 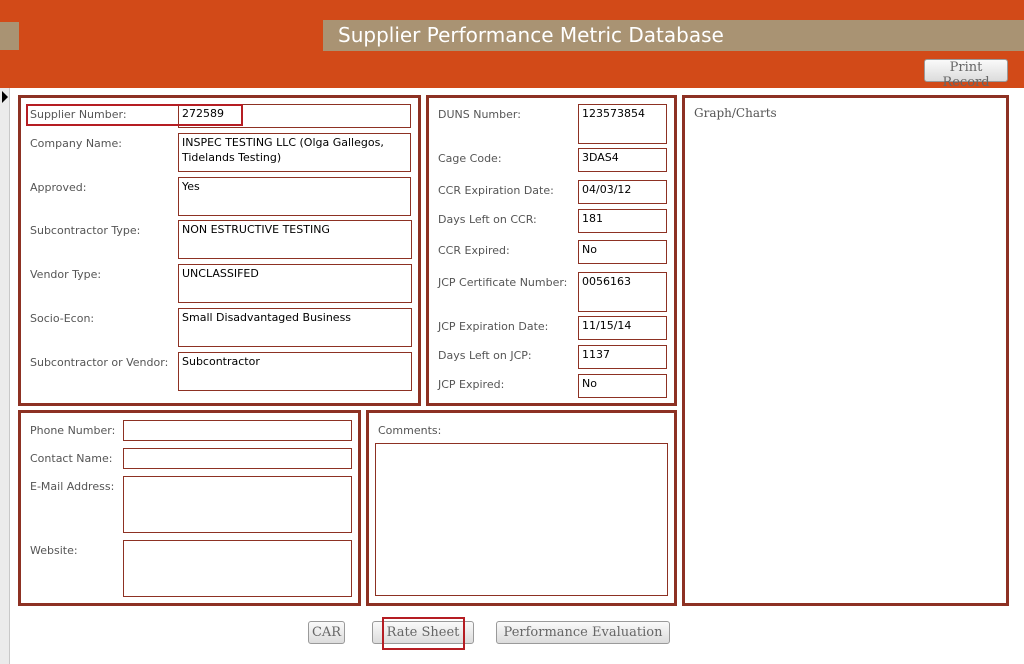 I want to click on contact-name-label: Contact Name:, so click(x=71, y=458).